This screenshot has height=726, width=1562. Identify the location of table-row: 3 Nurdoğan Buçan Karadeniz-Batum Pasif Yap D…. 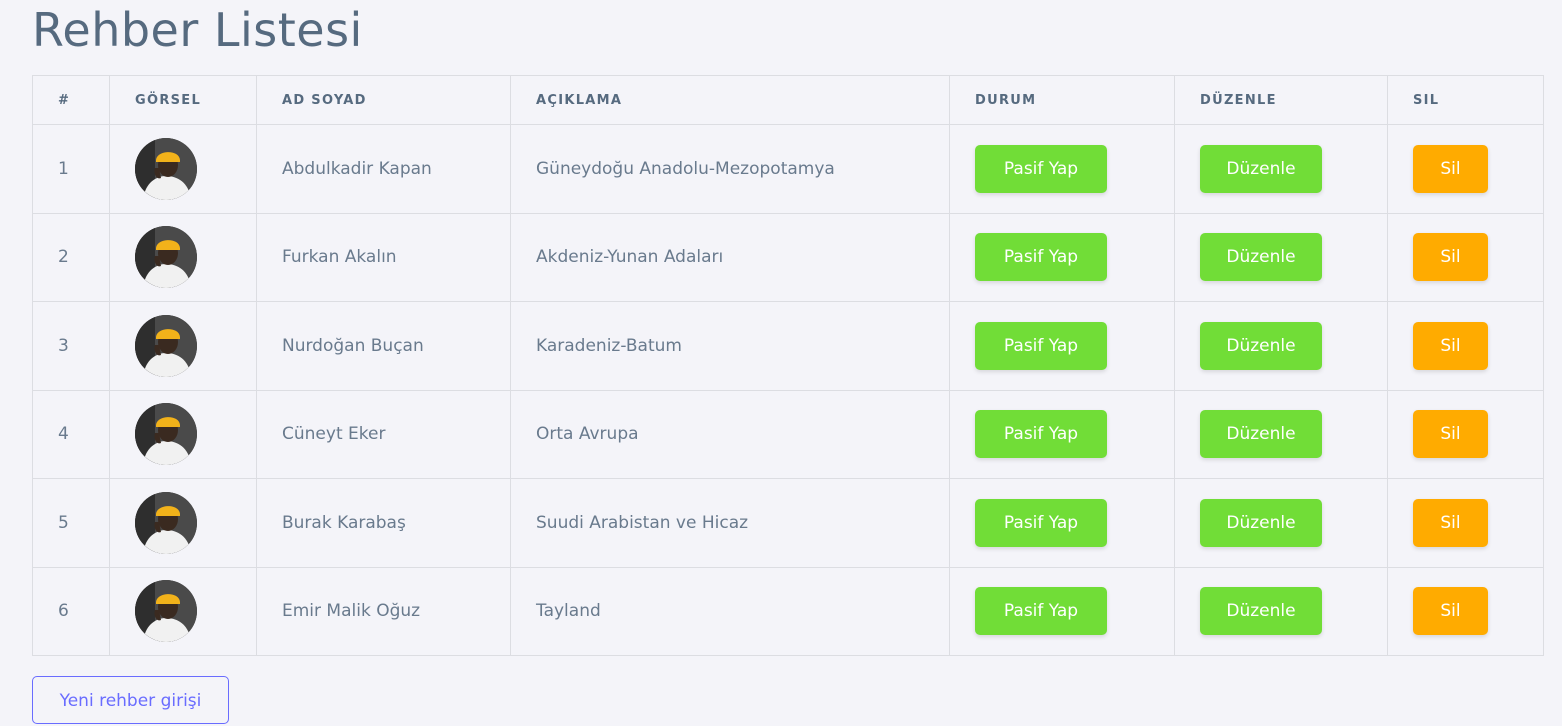
(788, 346).